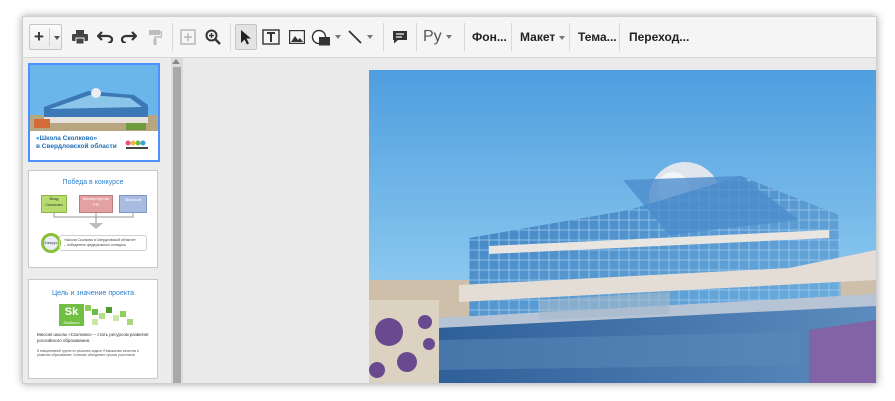  Describe the element at coordinates (538, 37) in the screenshot. I see `layout-label: Макет` at that location.